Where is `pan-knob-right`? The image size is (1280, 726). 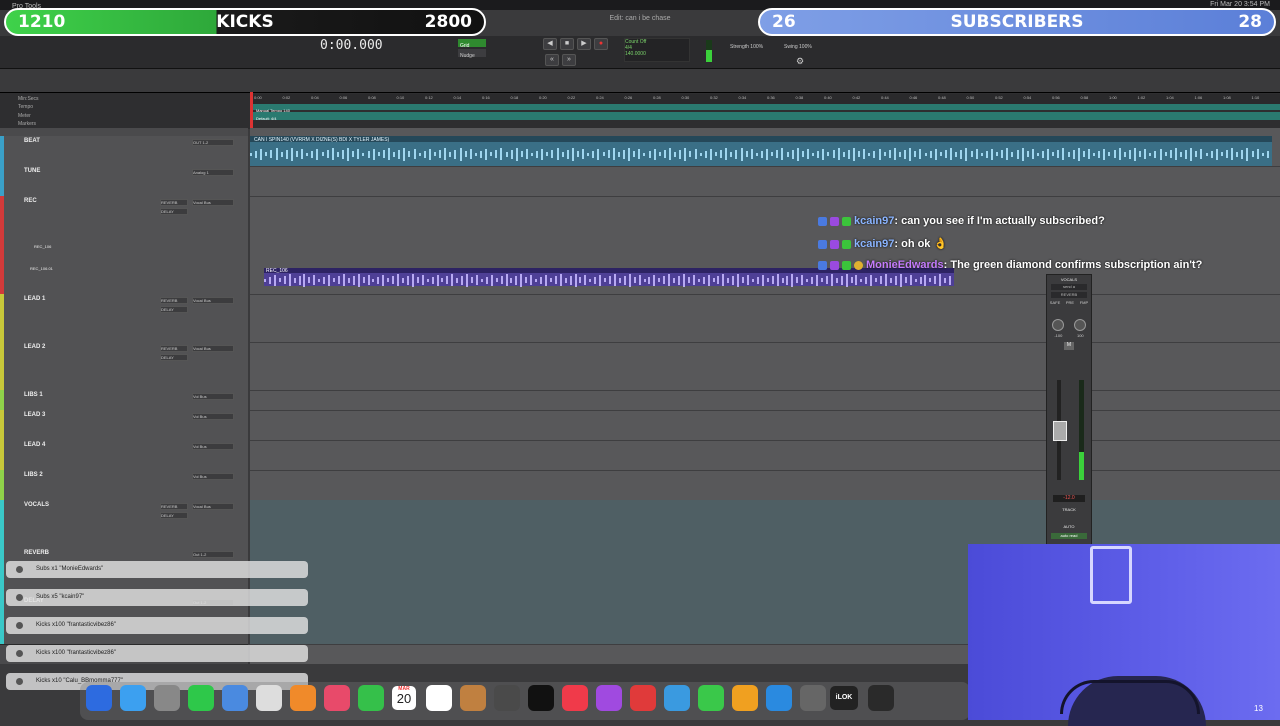 pan-knob-right is located at coordinates (1080, 325).